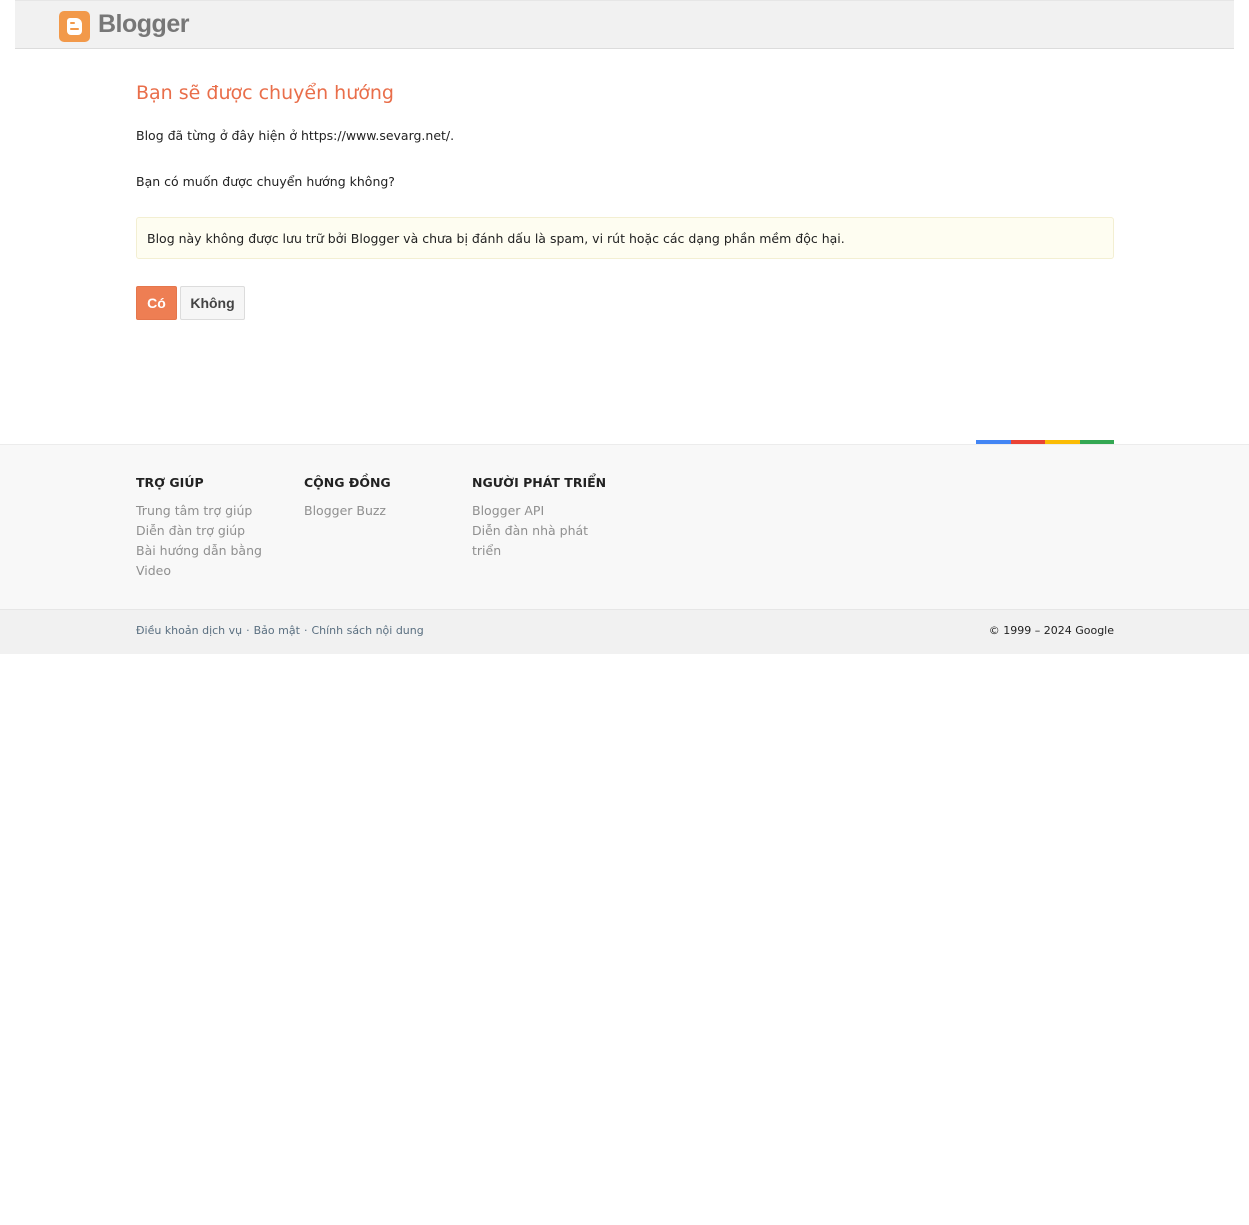 This screenshot has height=1225, width=1249. Describe the element at coordinates (156, 303) in the screenshot. I see `yes-button: Có` at that location.